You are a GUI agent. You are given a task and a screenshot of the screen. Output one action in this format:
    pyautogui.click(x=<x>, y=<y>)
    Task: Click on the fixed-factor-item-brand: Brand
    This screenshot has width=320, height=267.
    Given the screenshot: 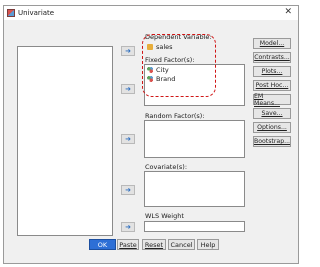 What is the action you would take?
    pyautogui.click(x=161, y=79)
    